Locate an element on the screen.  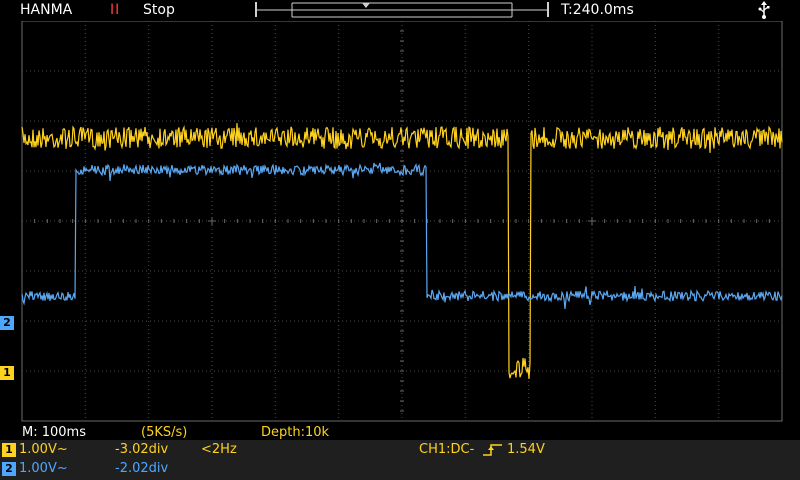
trigger-time-readout: T:240.0ms is located at coordinates (597, 10).